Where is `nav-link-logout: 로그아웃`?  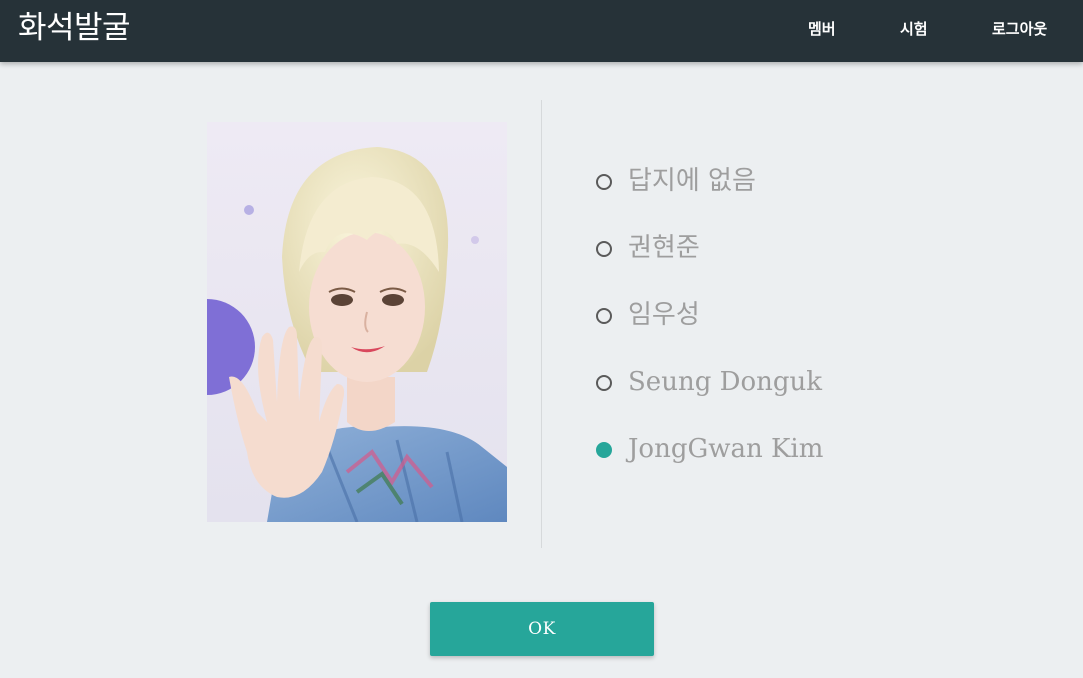
nav-link-logout: 로그아웃 is located at coordinates (1019, 29).